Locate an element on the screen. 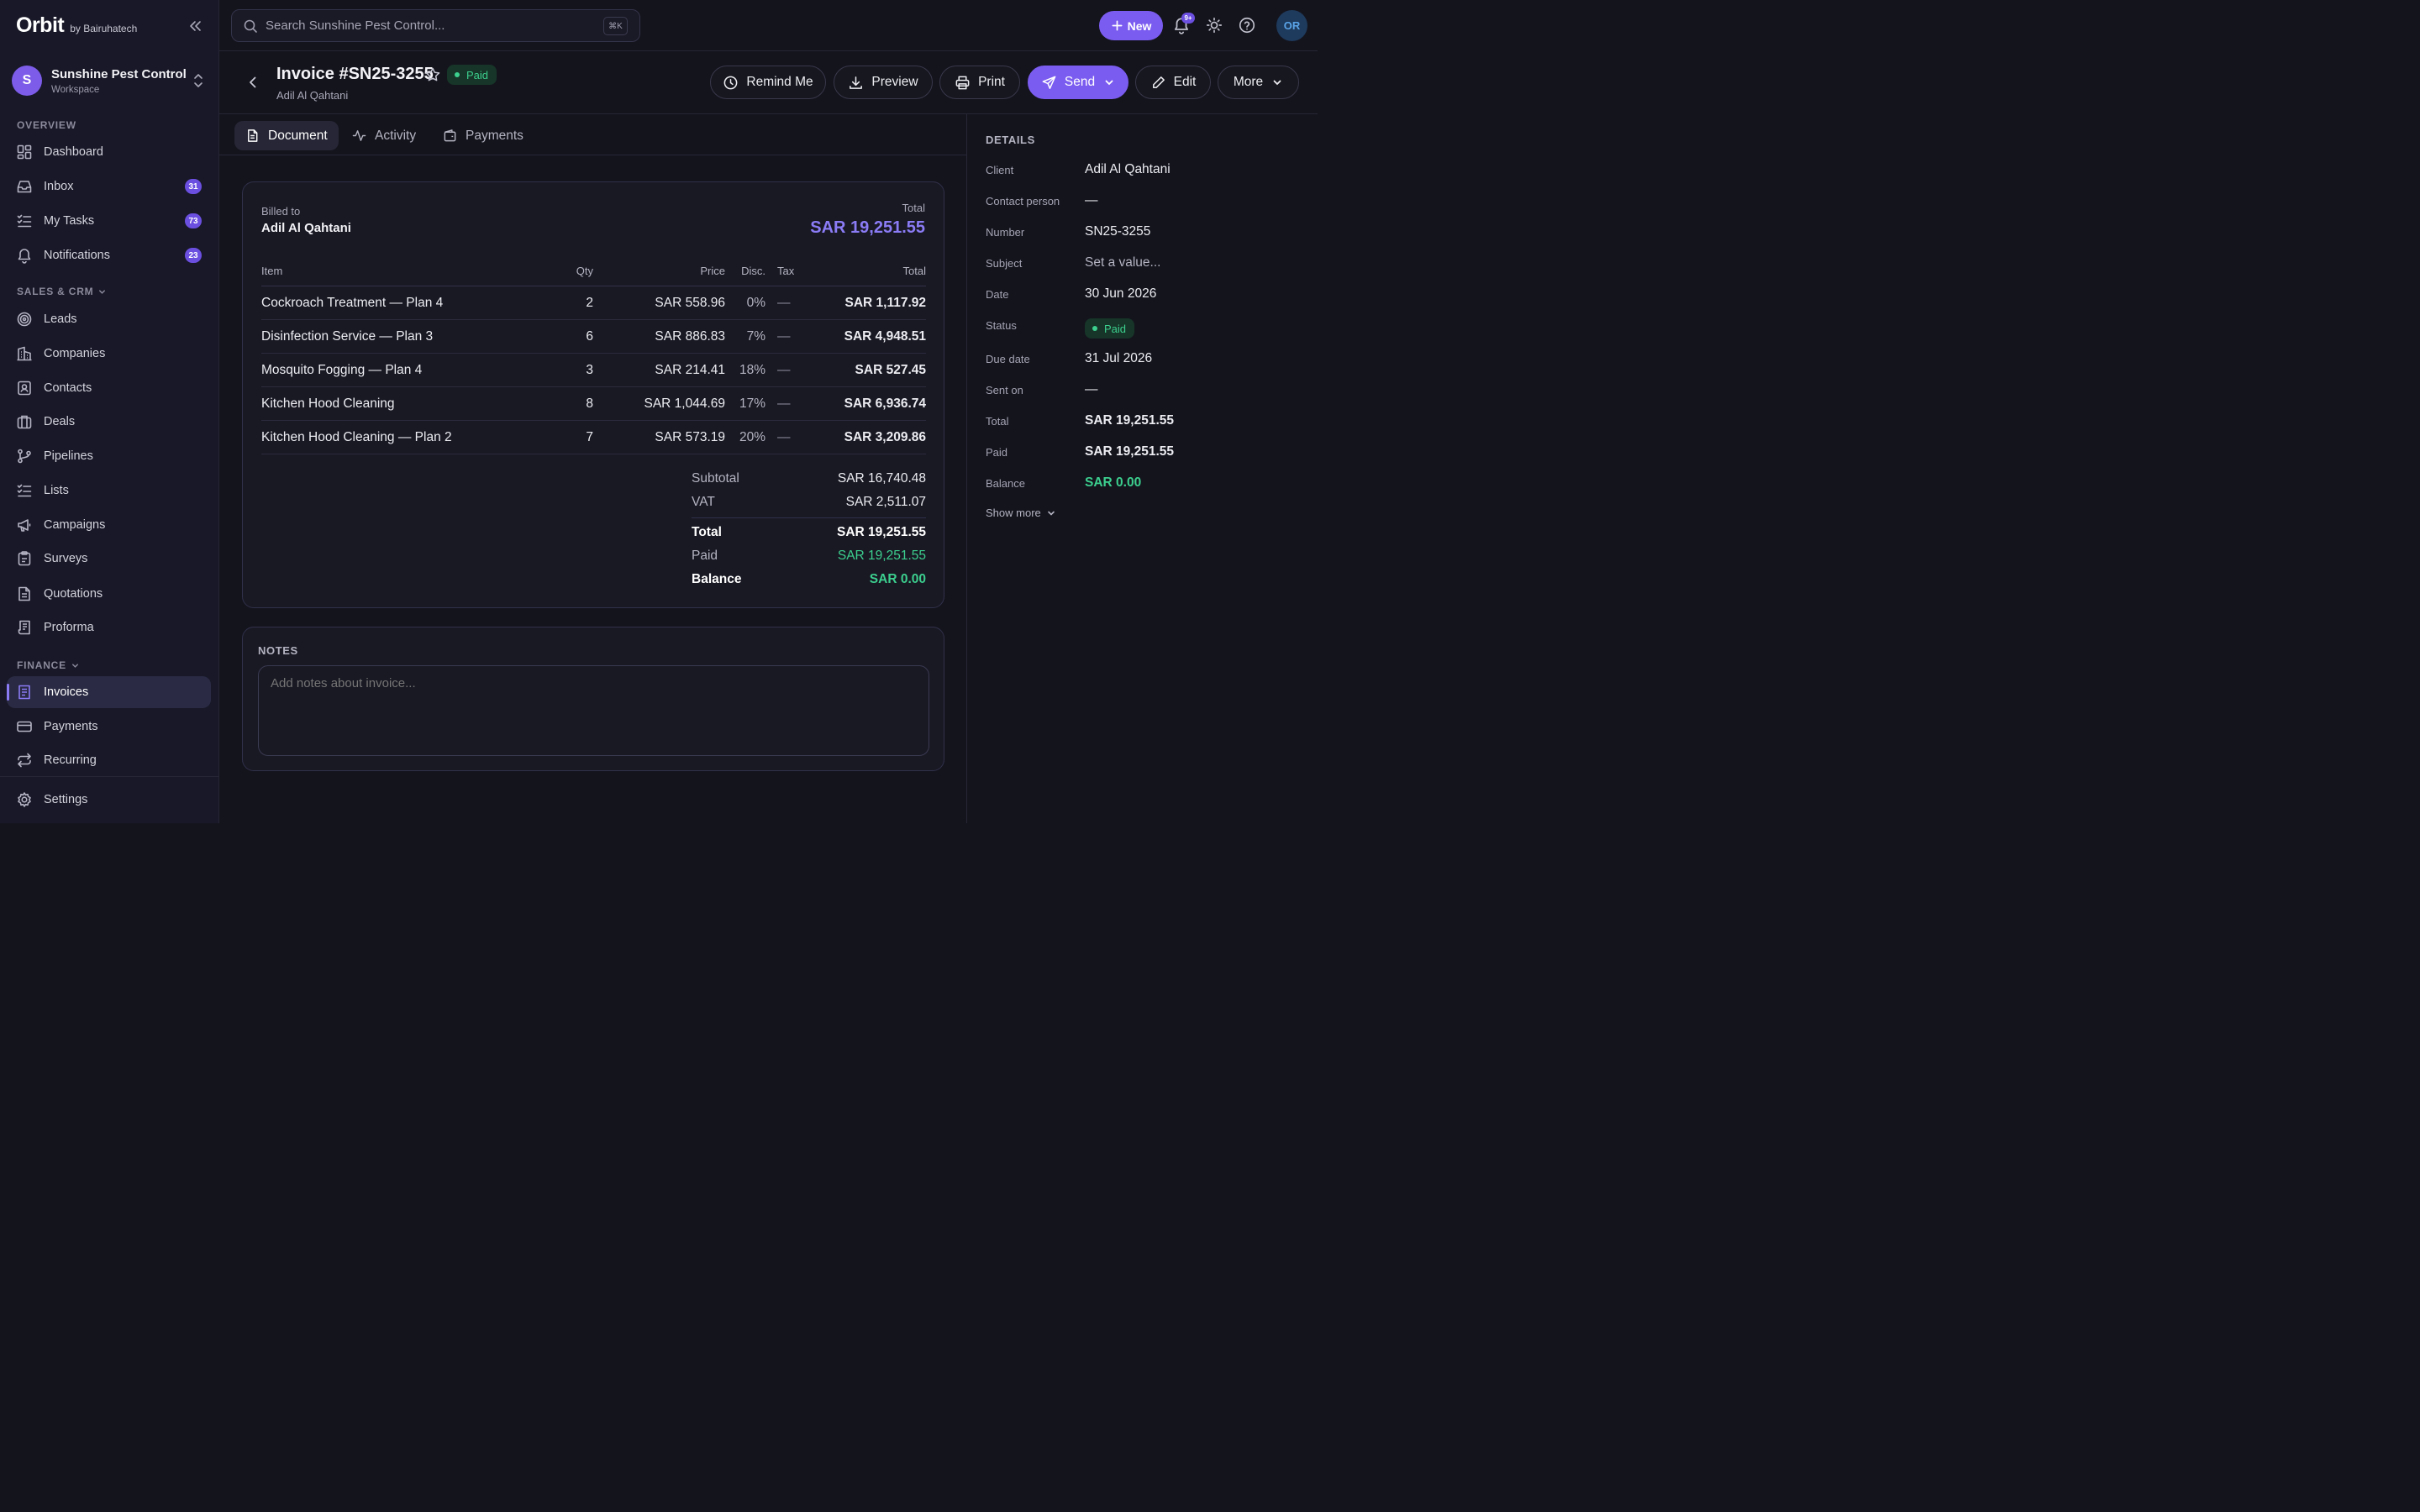  page-title: Invoice #SN25-3255 is located at coordinates (355, 74).